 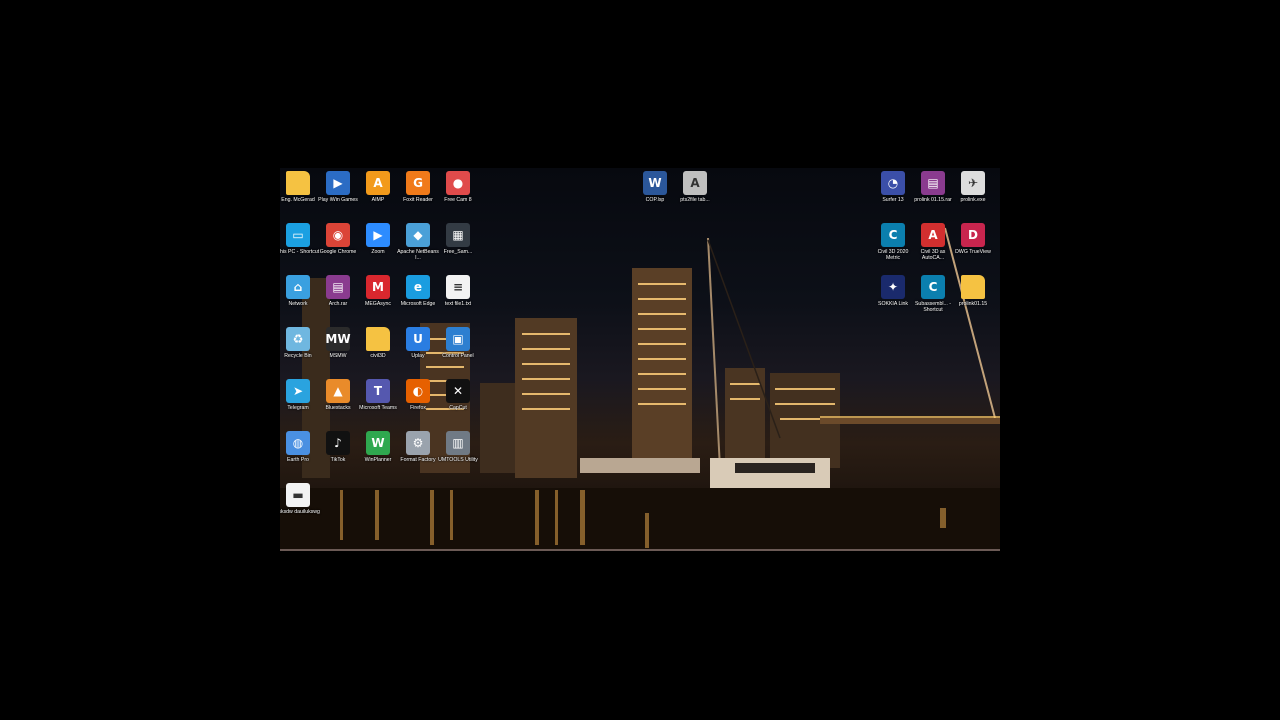 What do you see at coordinates (299, 239) in the screenshot?
I see `desktop-icon: ▭ This PC - Shortcut` at bounding box center [299, 239].